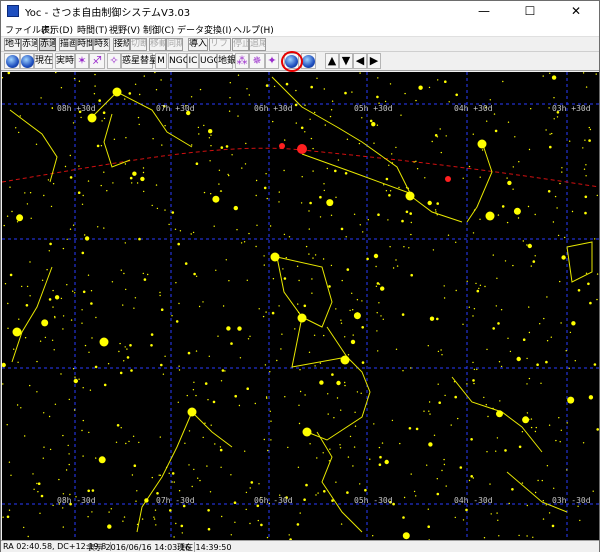 The image size is (600, 552). I want to click on move-right-button: ▶, so click(374, 61).